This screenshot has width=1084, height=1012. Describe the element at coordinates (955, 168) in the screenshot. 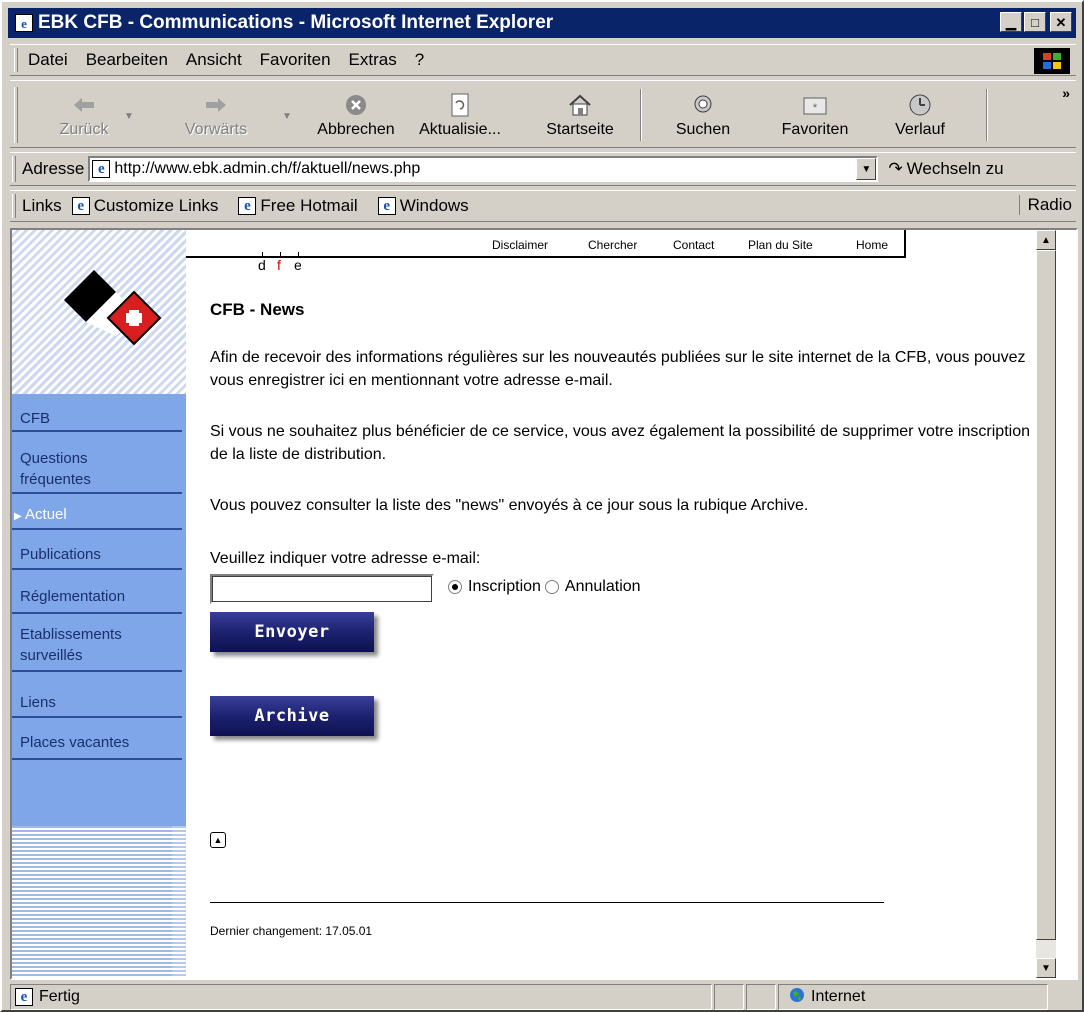

I see `go-label: Wechseln zu` at that location.